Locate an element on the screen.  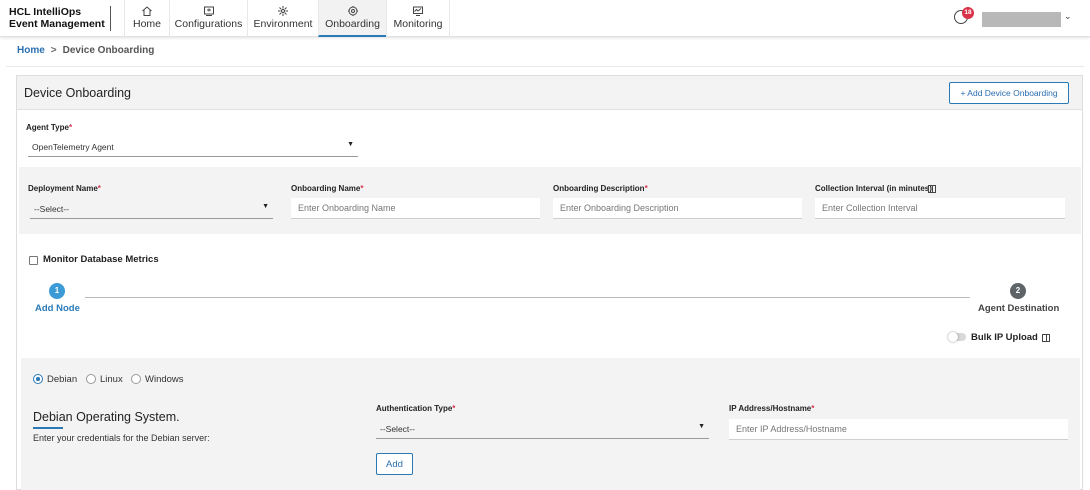
monitor-database-checkbox is located at coordinates (33, 260).